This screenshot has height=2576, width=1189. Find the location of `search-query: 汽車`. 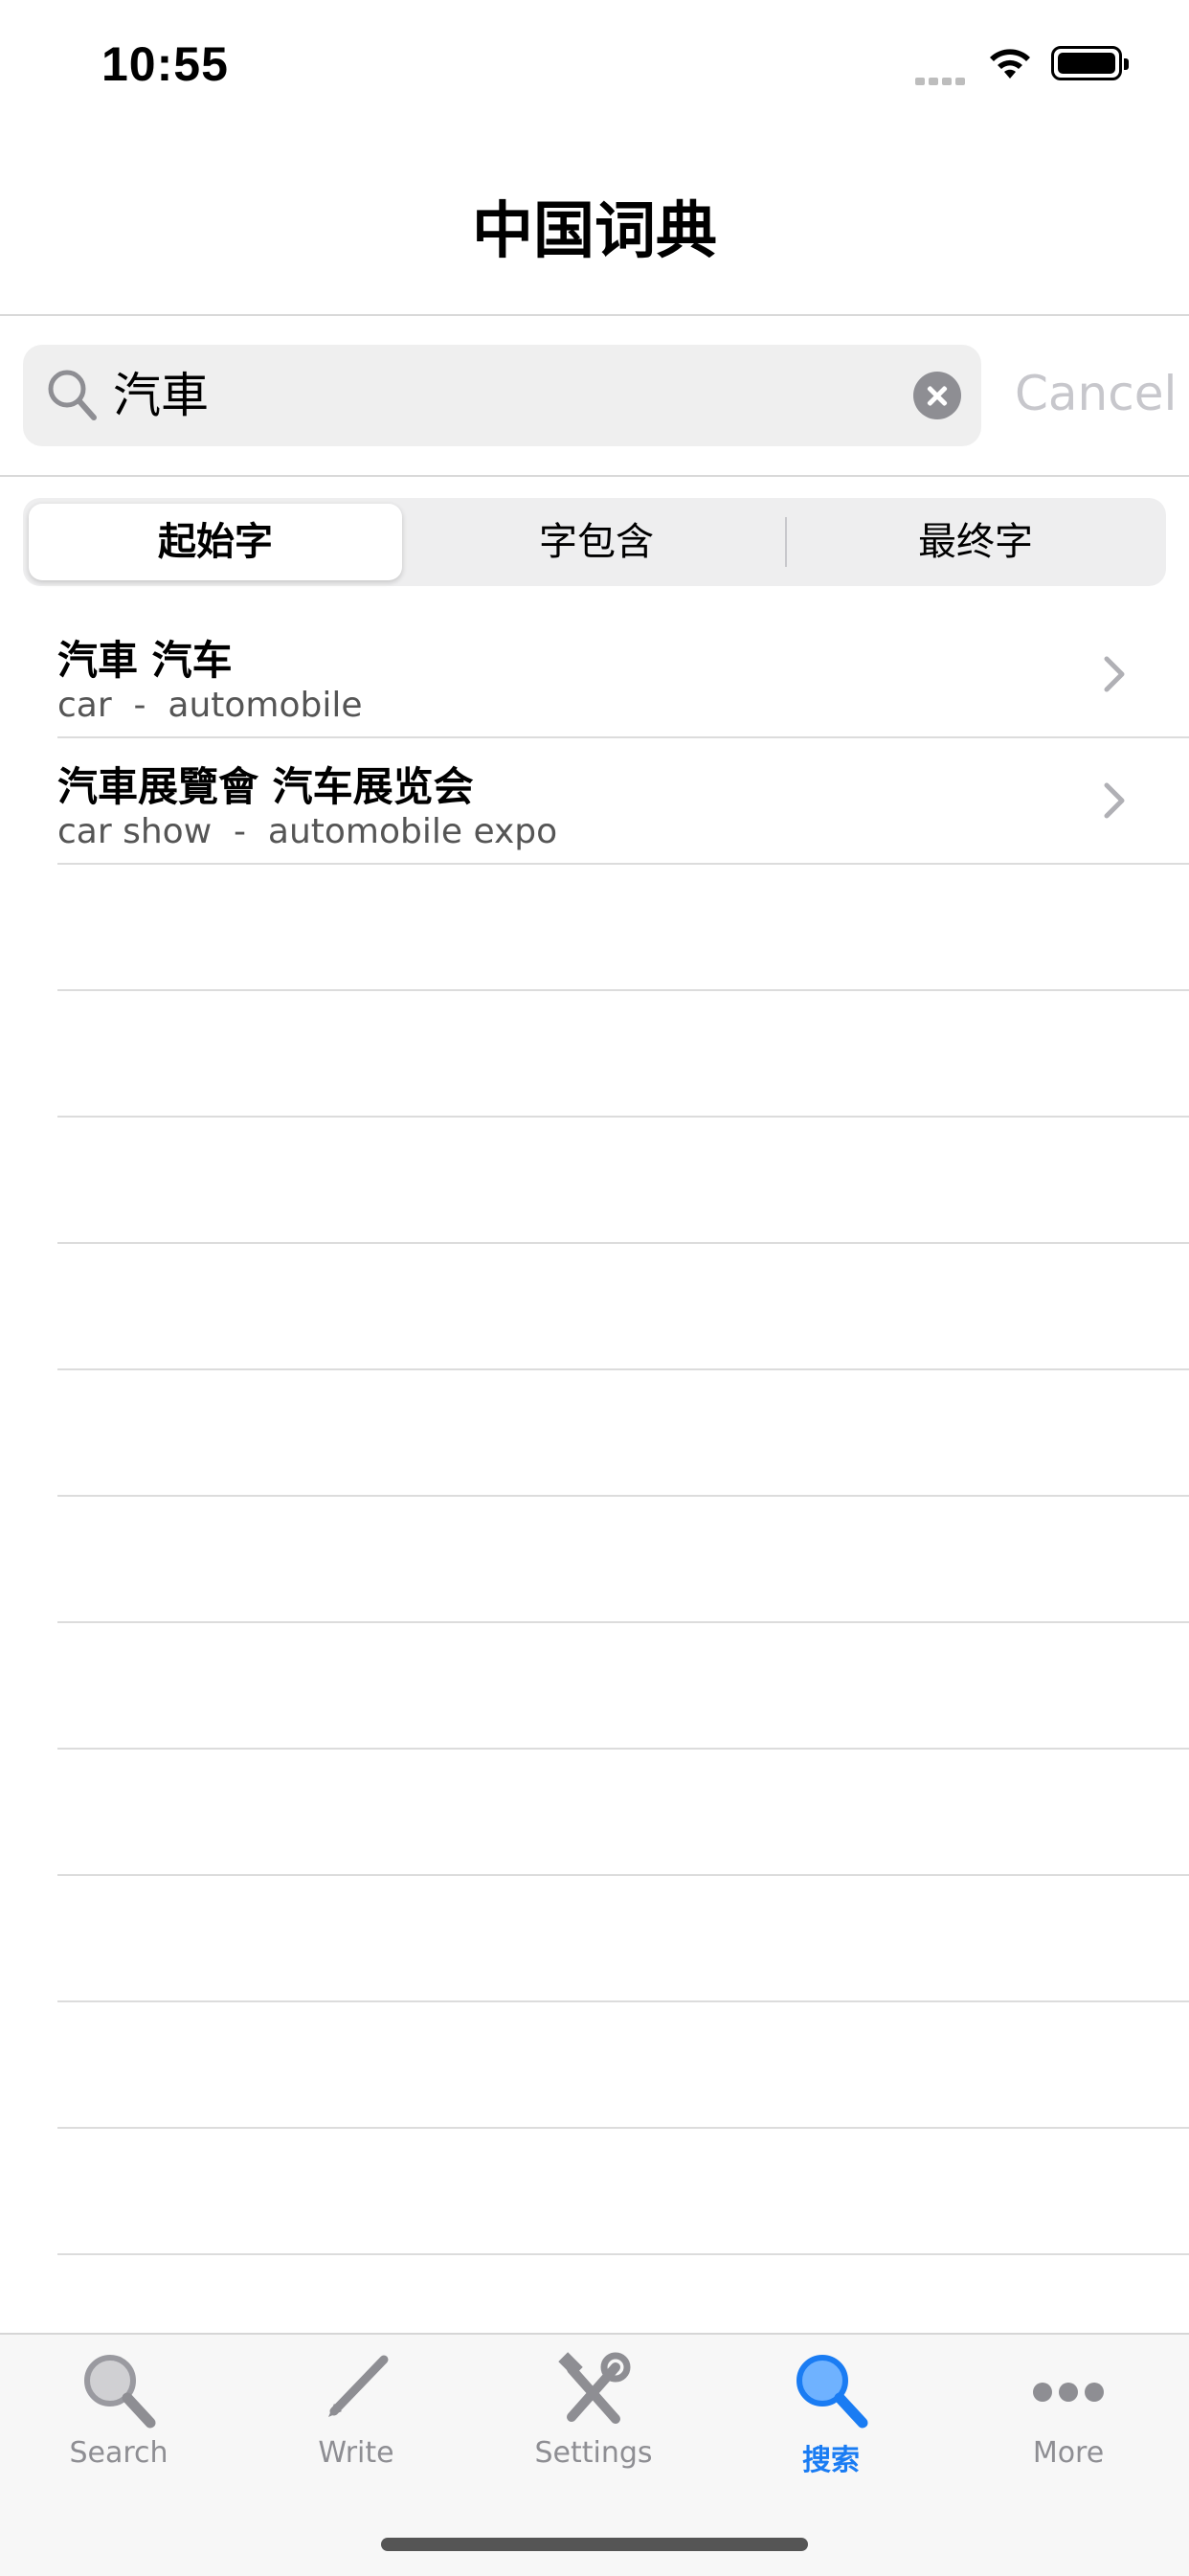

search-query: 汽車 is located at coordinates (161, 395).